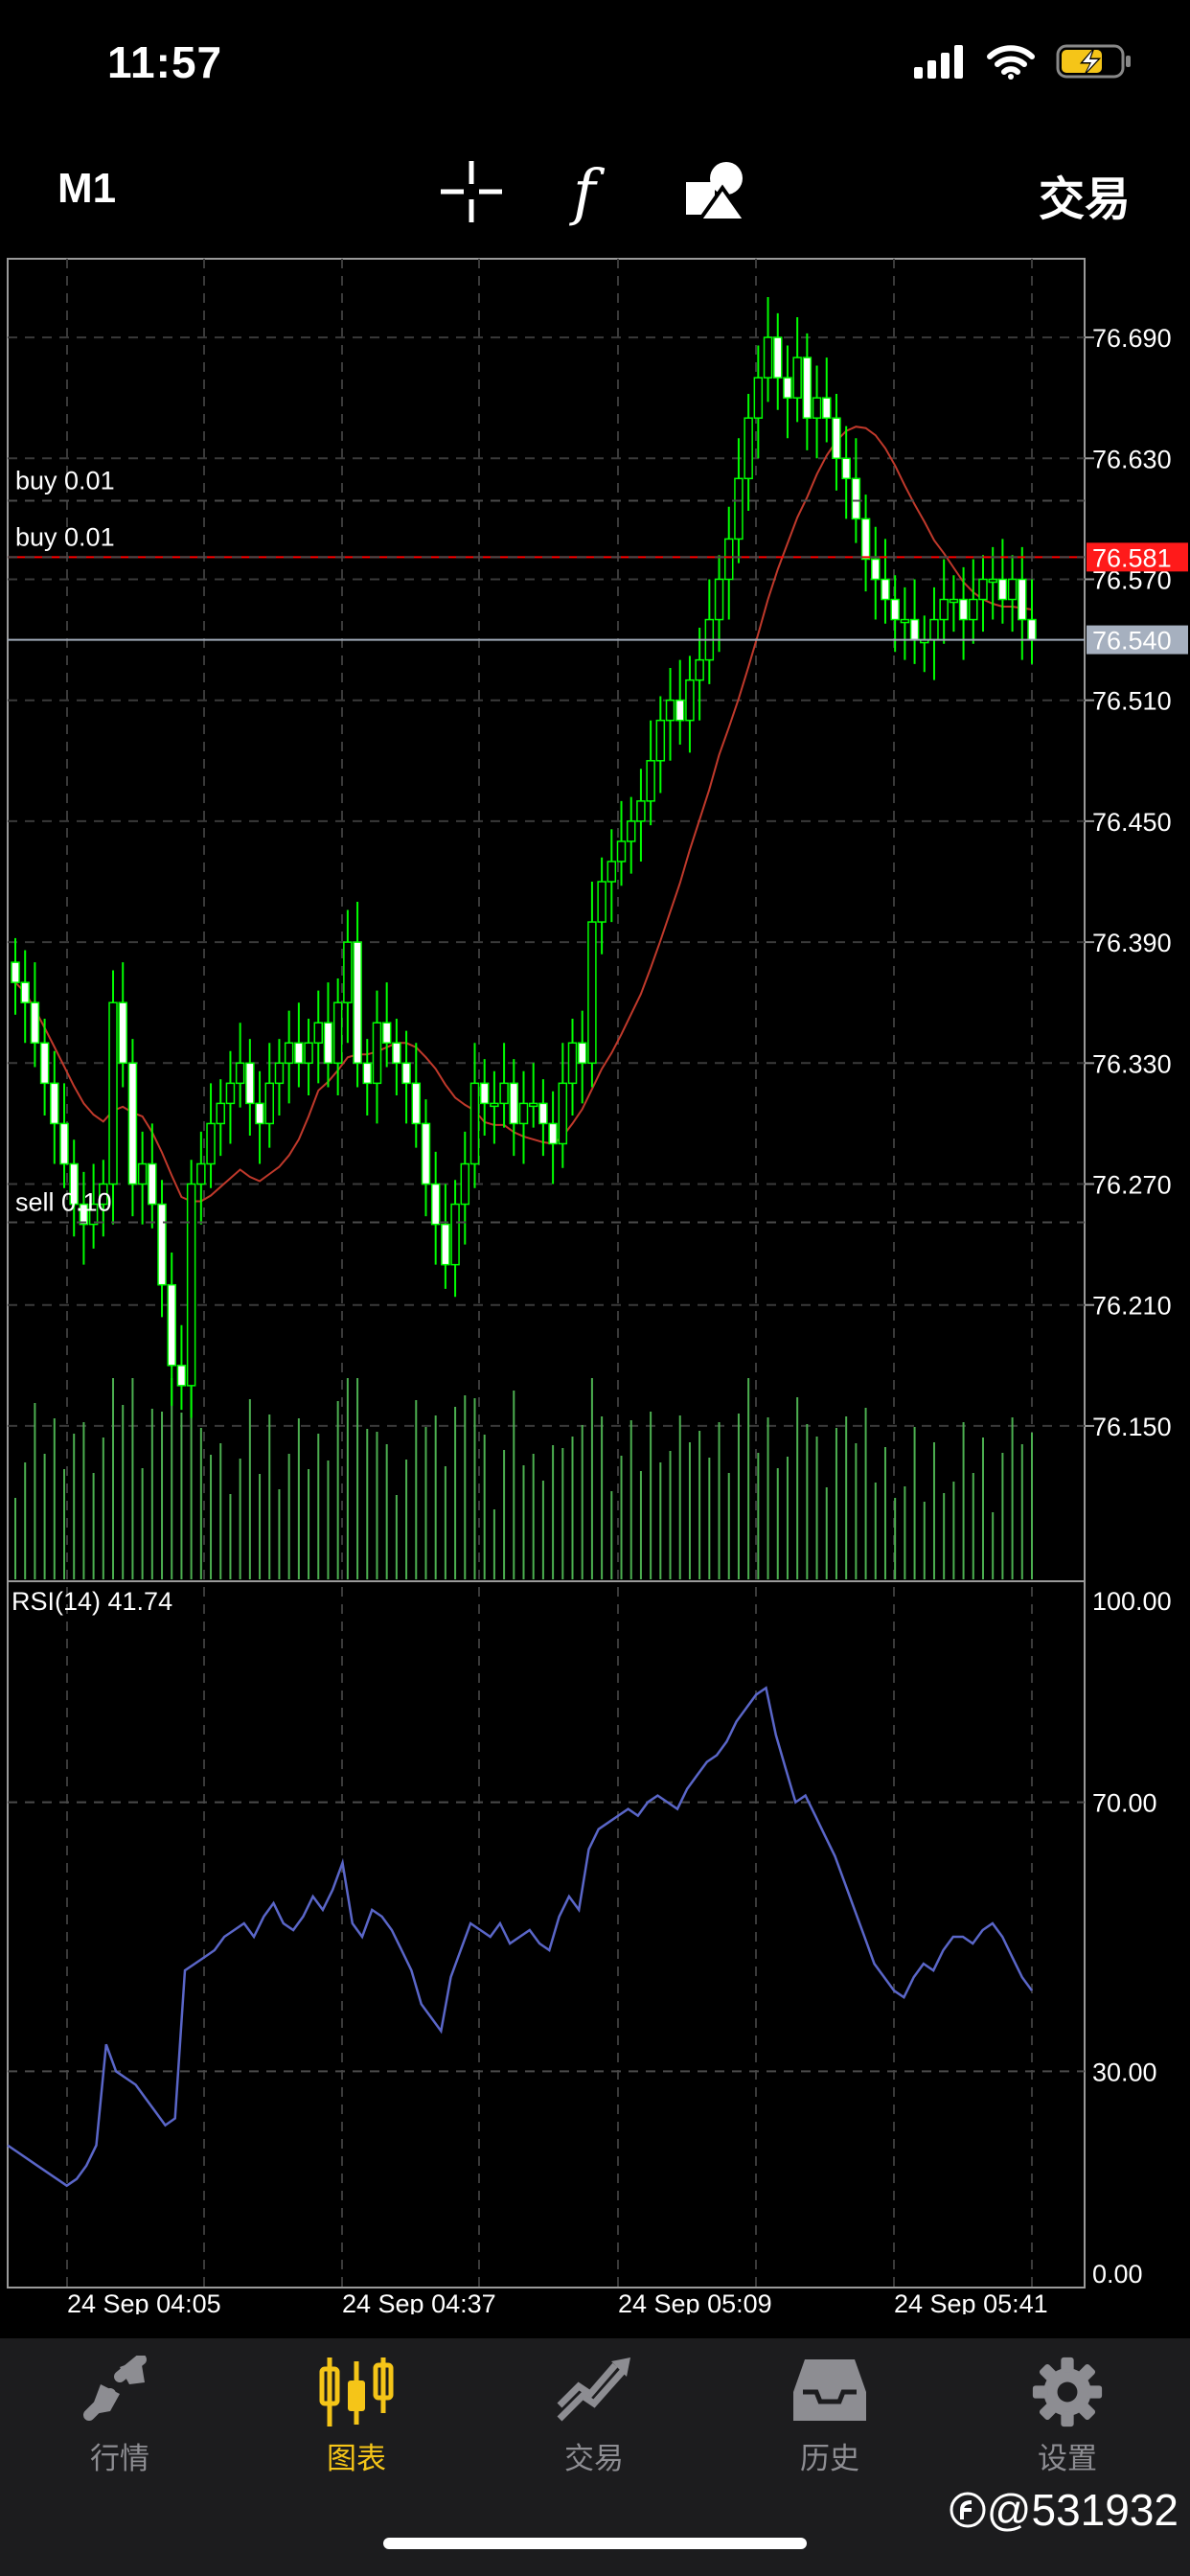 Image resolution: width=1190 pixels, height=2576 pixels. Describe the element at coordinates (968, 2510) in the screenshot. I see `watermark-logo-icon` at that location.